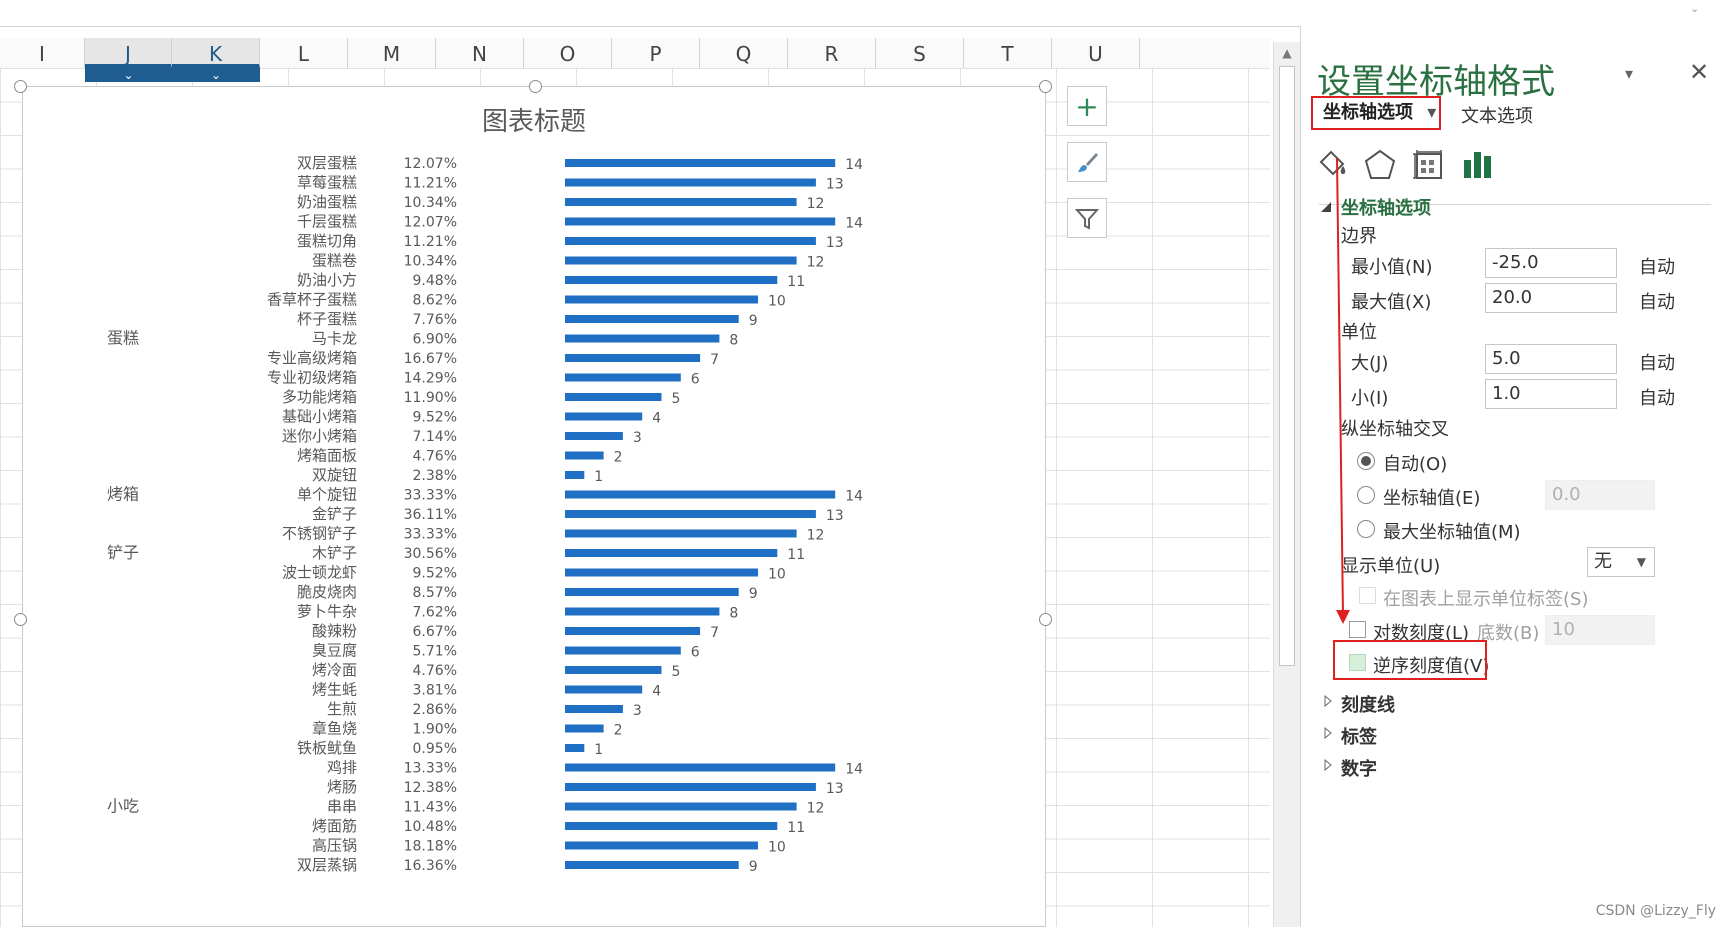 This screenshot has width=1726, height=927. I want to click on scrollbar-thumb, so click(1287, 366).